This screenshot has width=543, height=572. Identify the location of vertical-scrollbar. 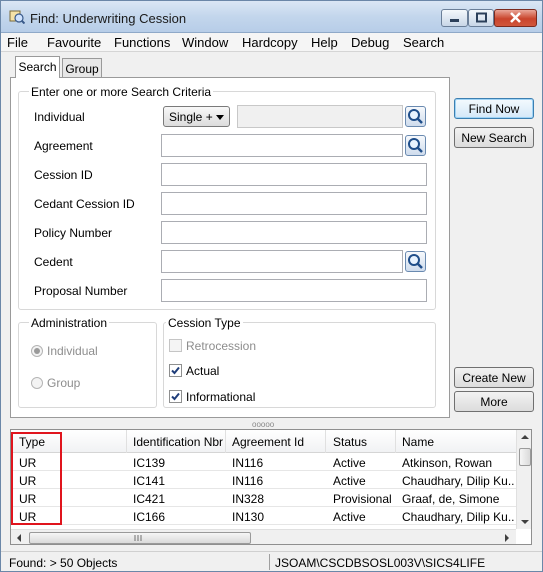
(523, 479).